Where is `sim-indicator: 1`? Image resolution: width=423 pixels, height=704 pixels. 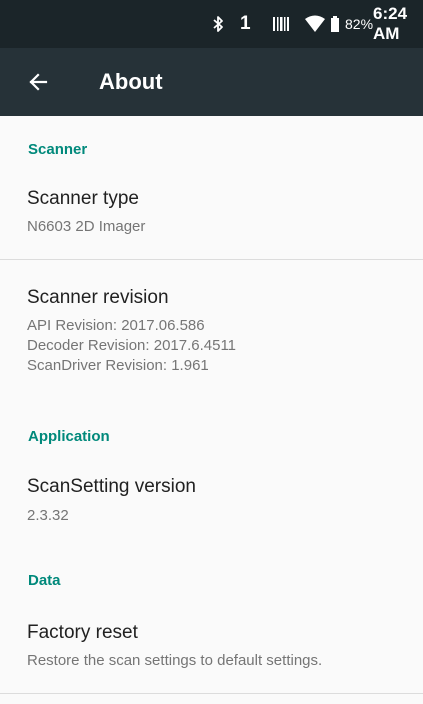 sim-indicator: 1 is located at coordinates (245, 23).